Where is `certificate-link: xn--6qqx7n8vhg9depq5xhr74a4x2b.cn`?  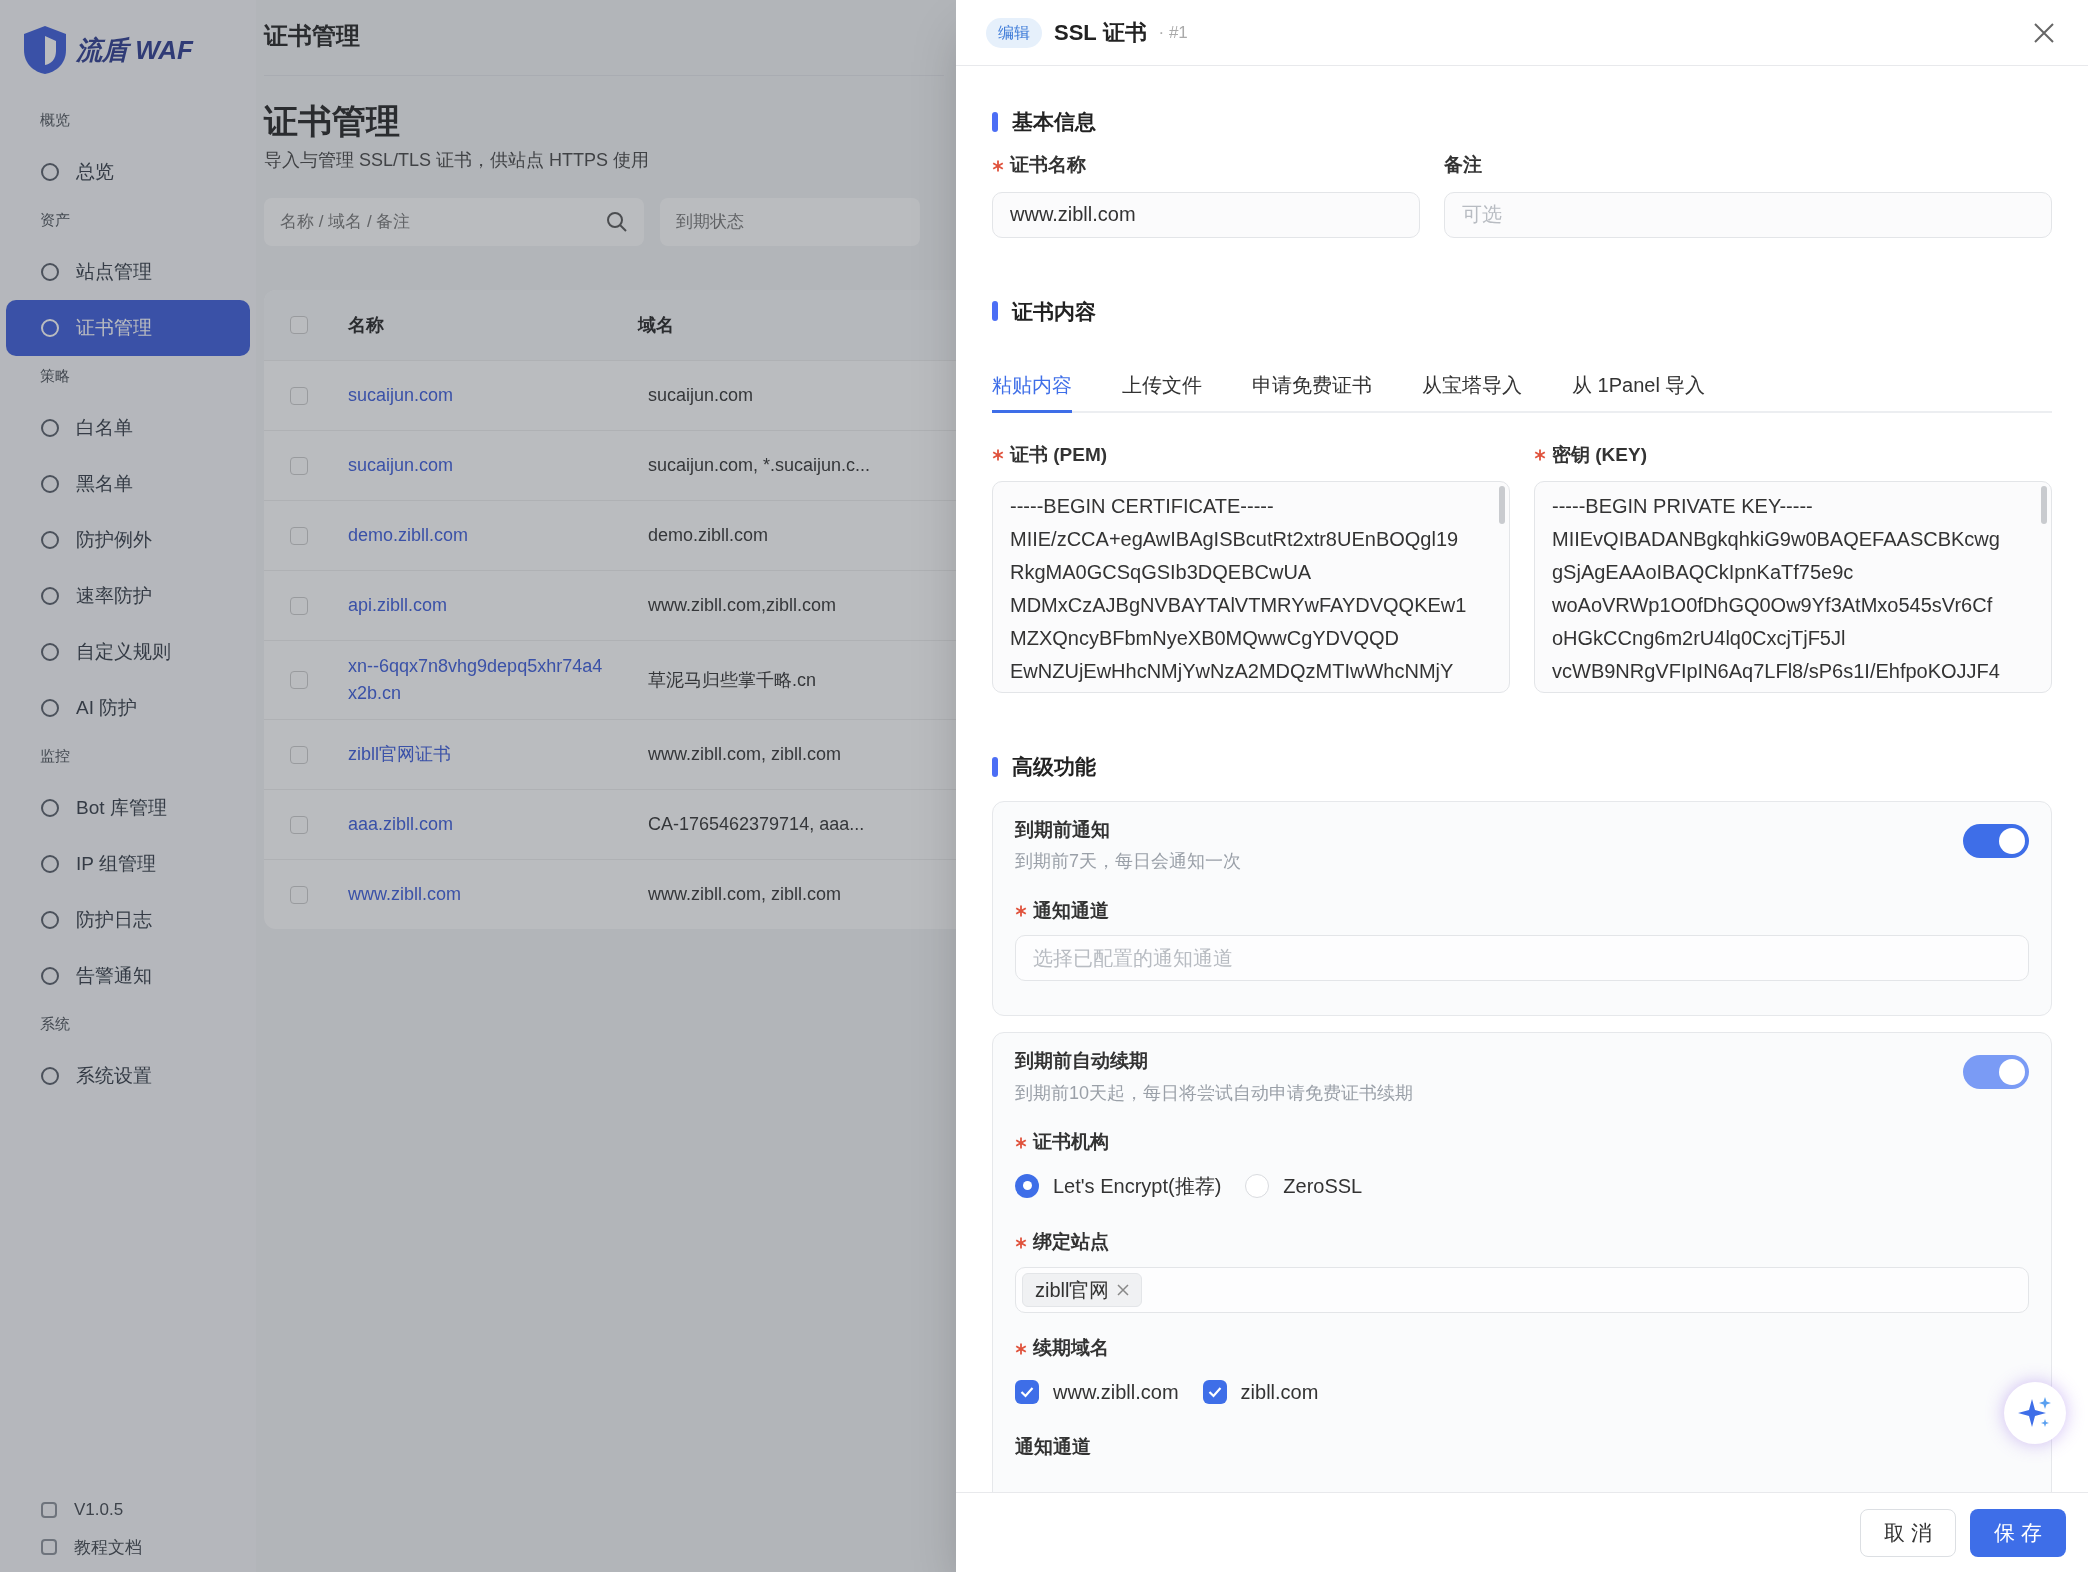
certificate-link: xn--6qqx7n8vhg9depq5xhr74a4x2b.cn is located at coordinates (478, 680).